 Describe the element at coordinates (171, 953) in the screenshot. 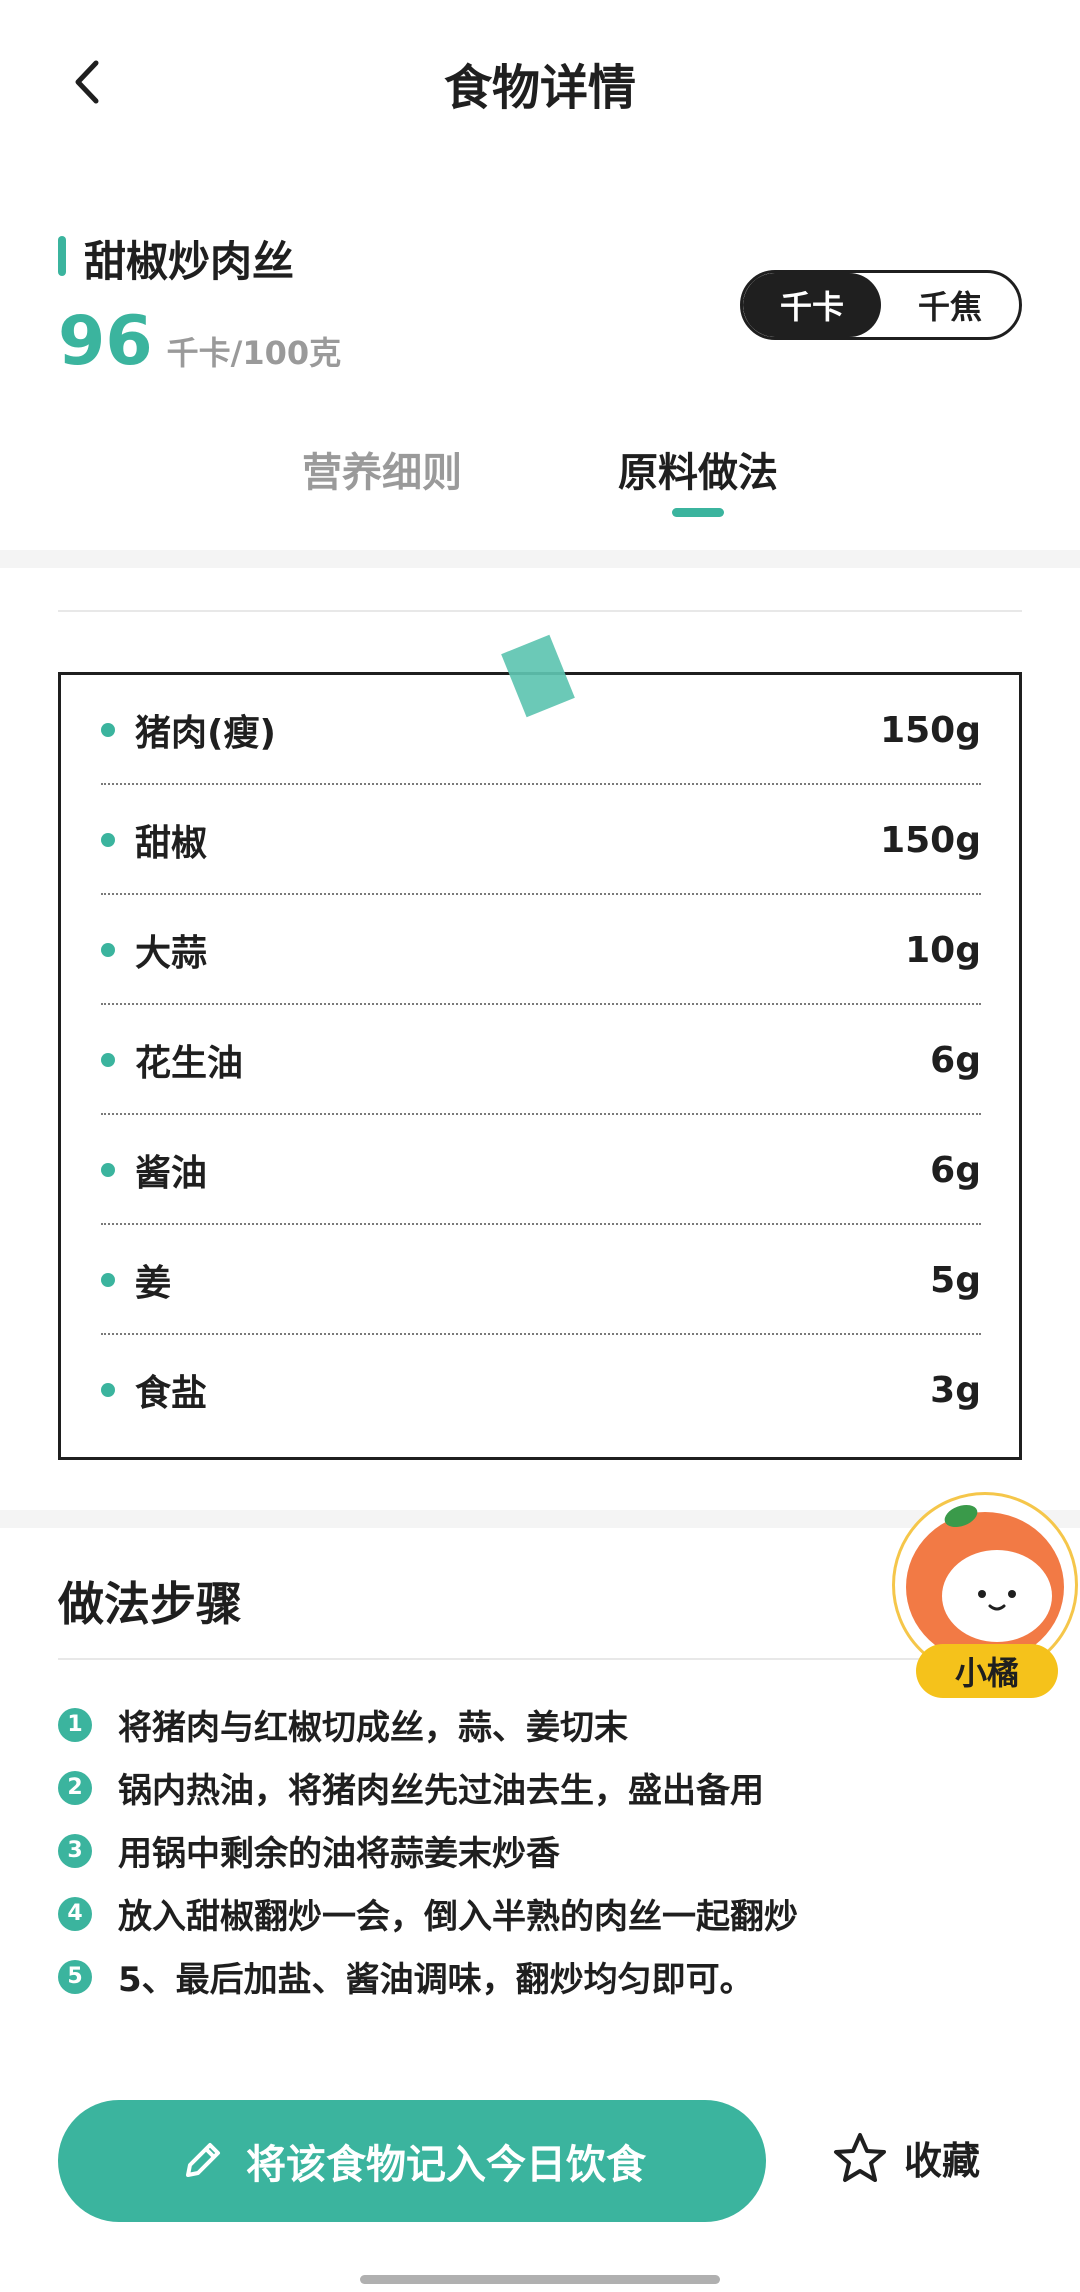

I see `ingredient-name: 大蒜` at that location.